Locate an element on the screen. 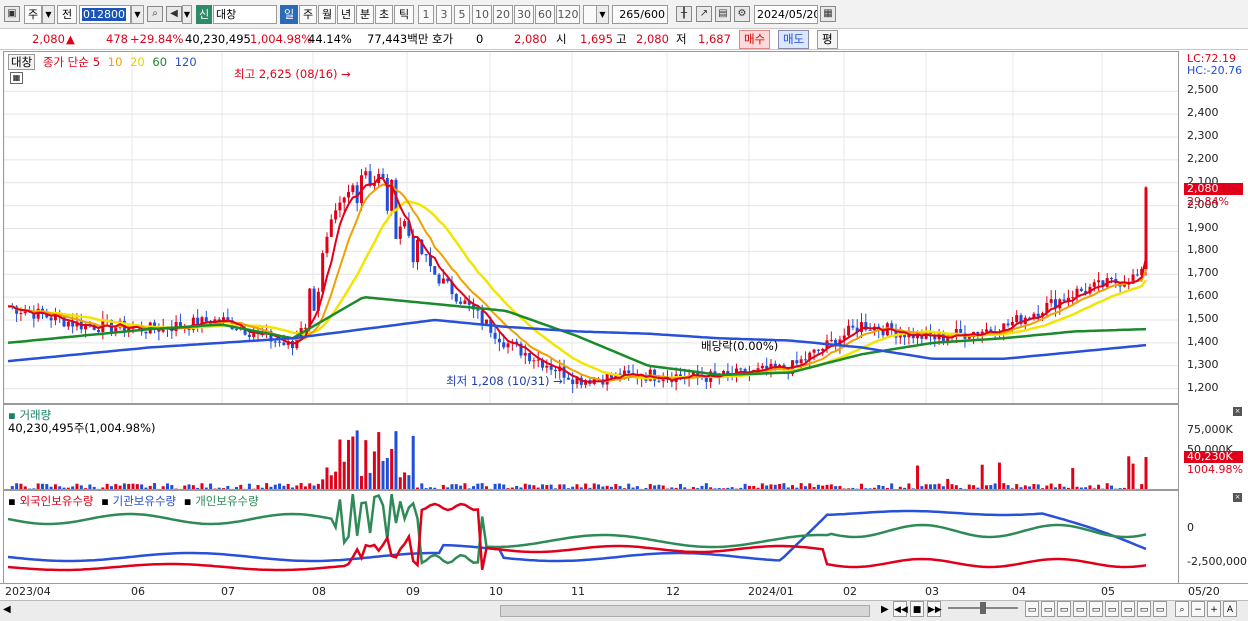 The image size is (1248, 621). first-page-icon: ◀◀ is located at coordinates (900, 609).